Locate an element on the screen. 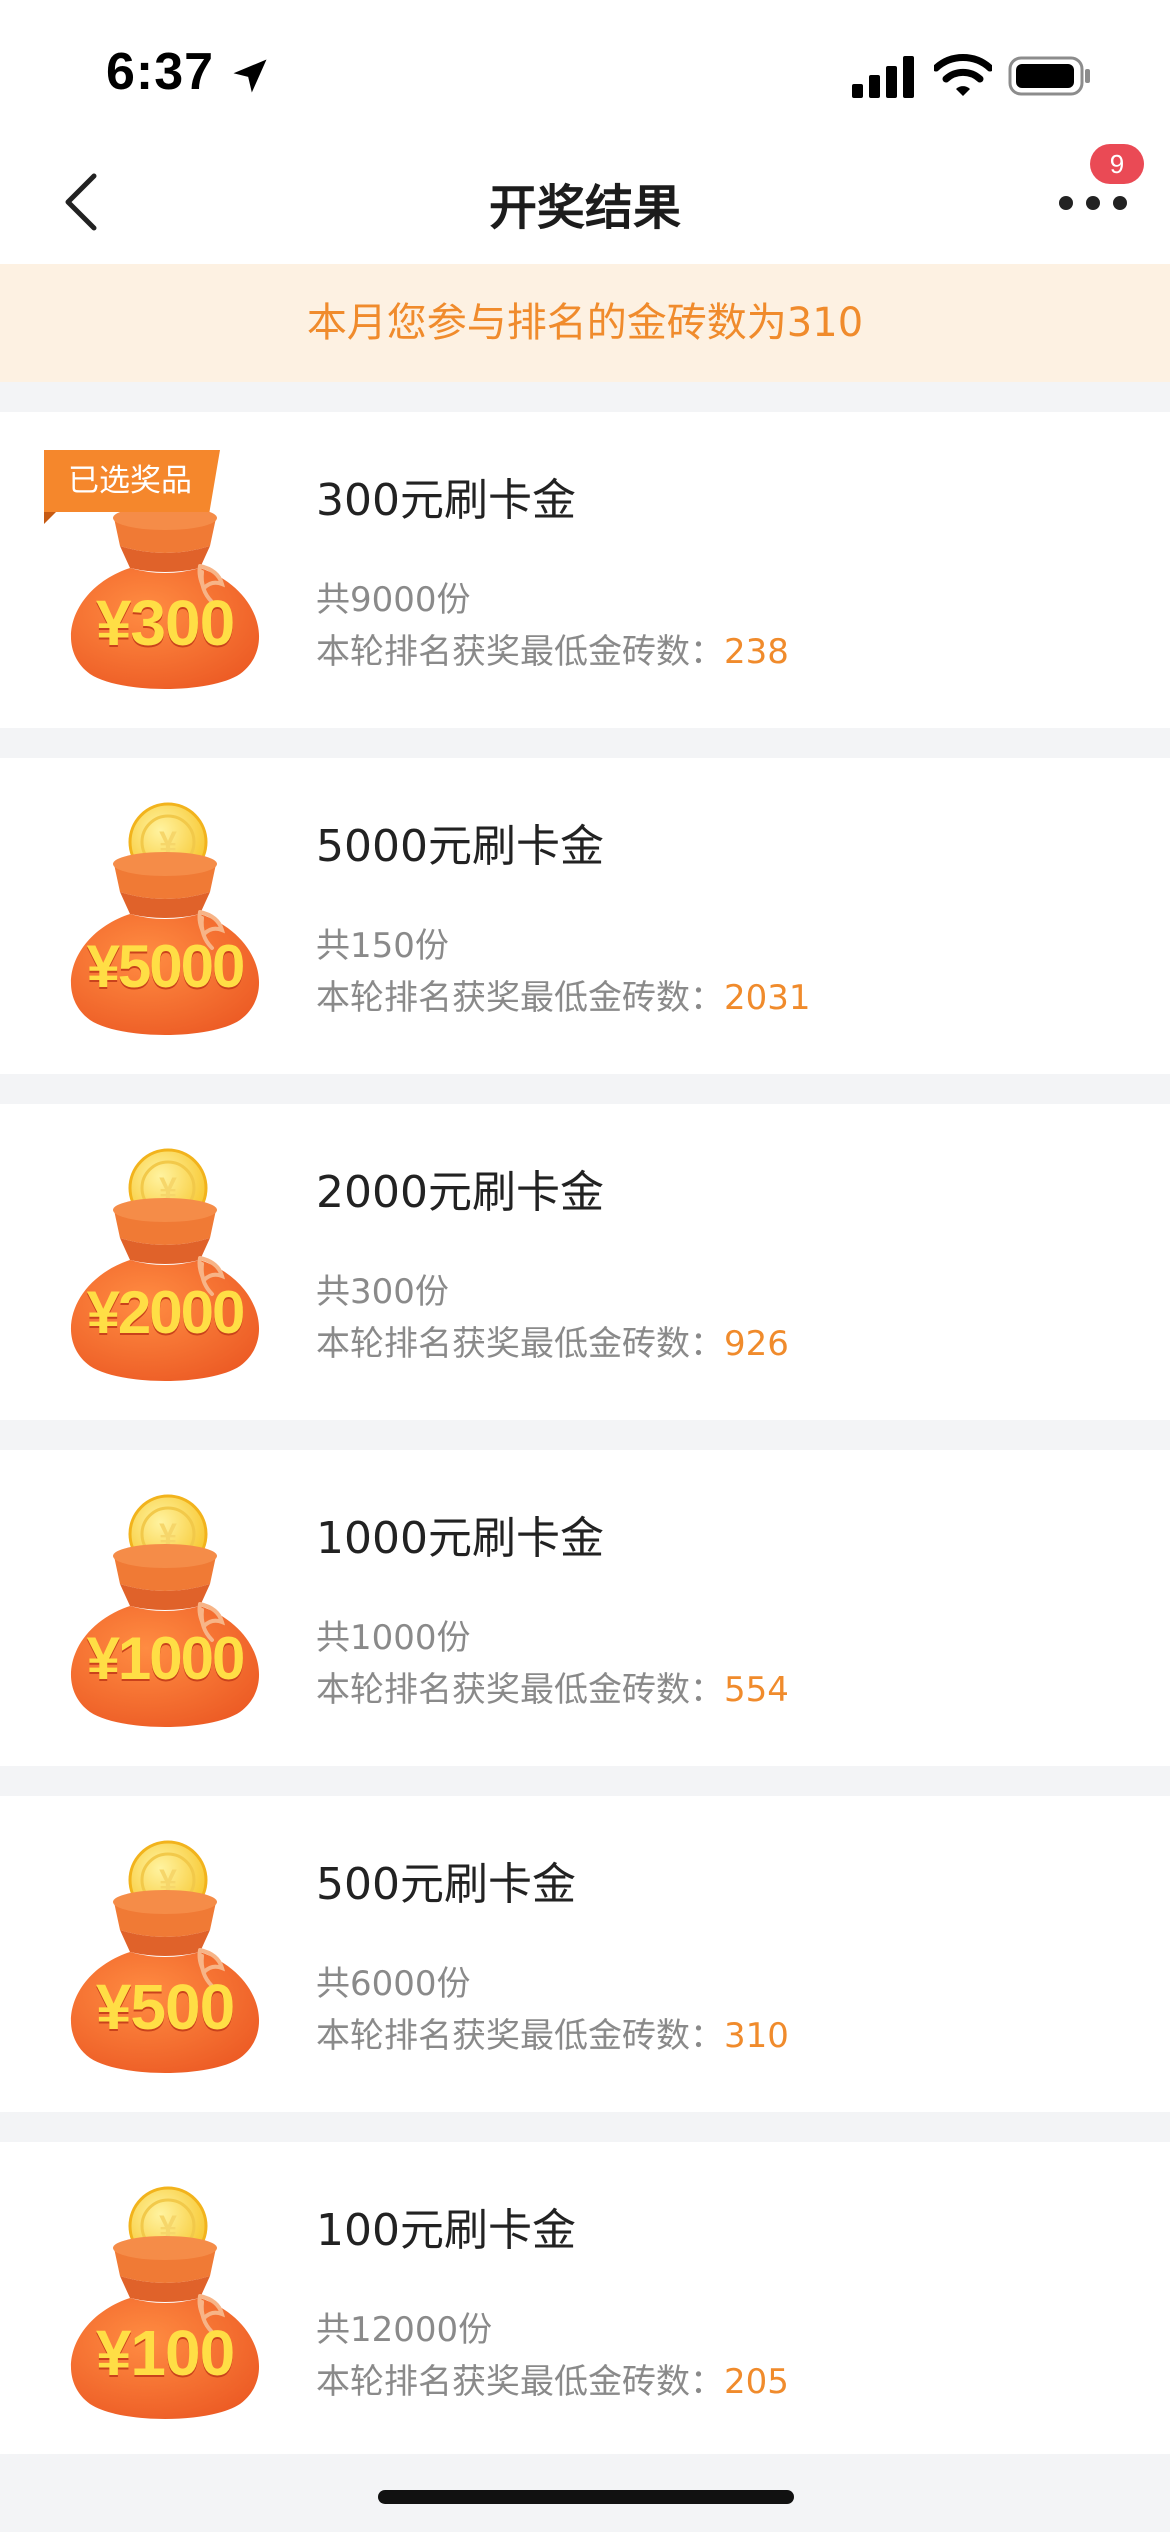 This screenshot has width=1170, height=2532. prize-min-bricks: 本轮排名获奖最低金砖数：926 is located at coordinates (552, 1340).